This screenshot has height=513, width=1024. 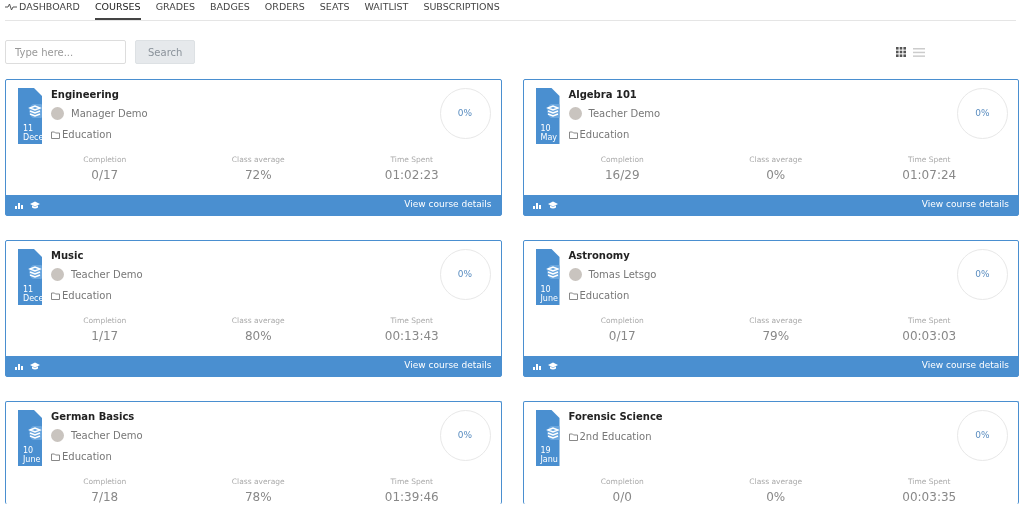 I want to click on stat-value: 00:03:03, so click(x=929, y=337).